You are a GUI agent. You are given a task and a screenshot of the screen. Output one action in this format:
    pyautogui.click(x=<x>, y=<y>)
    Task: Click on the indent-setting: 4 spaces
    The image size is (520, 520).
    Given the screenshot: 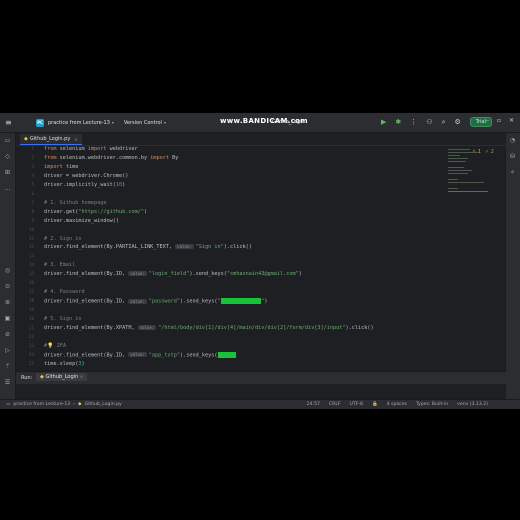 What is the action you would take?
    pyautogui.click(x=397, y=404)
    